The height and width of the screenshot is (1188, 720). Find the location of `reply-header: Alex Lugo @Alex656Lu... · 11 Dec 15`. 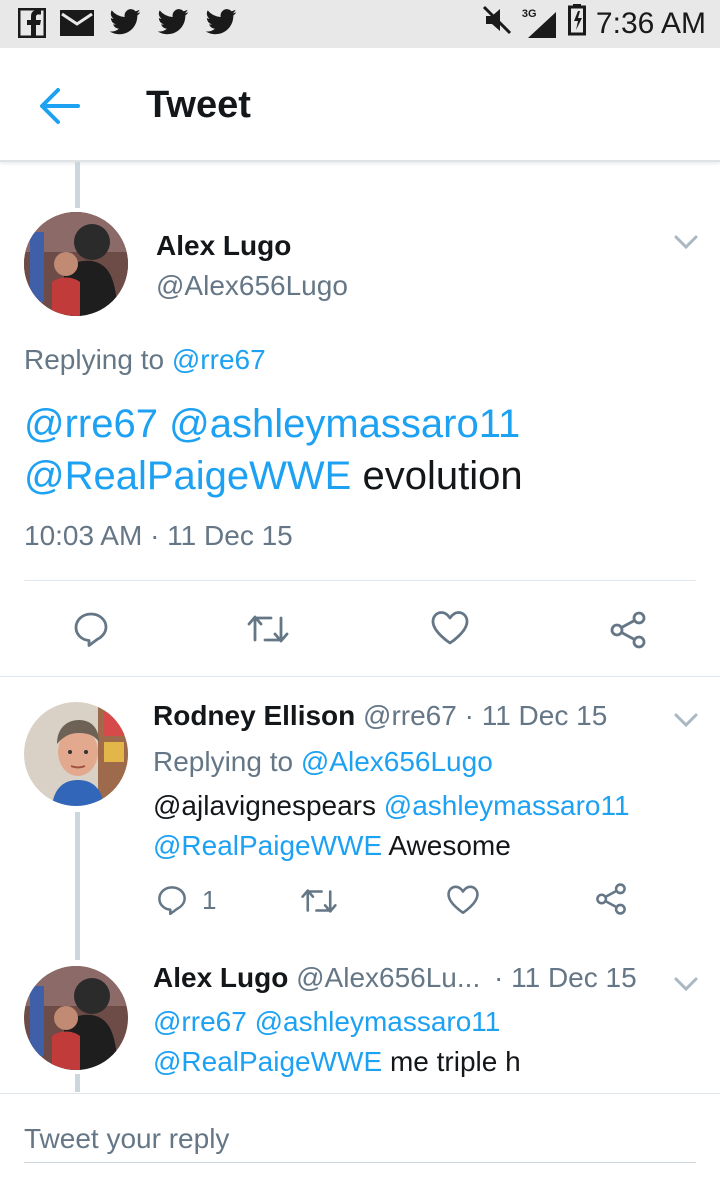

reply-header: Alex Lugo @Alex656Lu... · 11 Dec 15 is located at coordinates (395, 978).